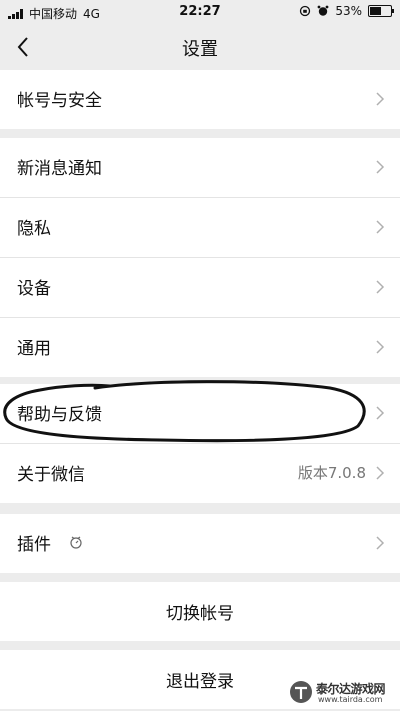  Describe the element at coordinates (51, 475) in the screenshot. I see `row-label: 关于微信` at that location.